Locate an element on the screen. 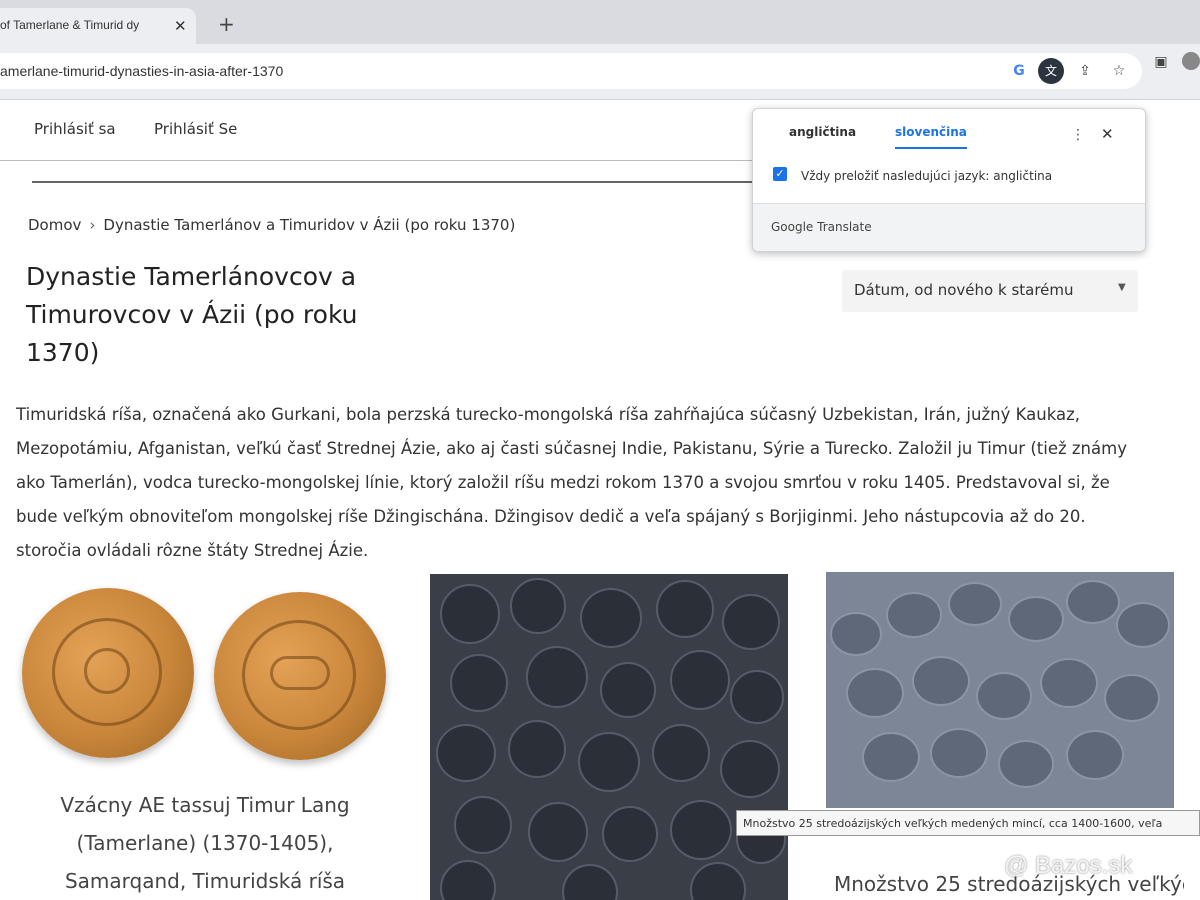 The height and width of the screenshot is (900, 1200). sort-selected-value: Dátum, od nového k starému is located at coordinates (964, 290).